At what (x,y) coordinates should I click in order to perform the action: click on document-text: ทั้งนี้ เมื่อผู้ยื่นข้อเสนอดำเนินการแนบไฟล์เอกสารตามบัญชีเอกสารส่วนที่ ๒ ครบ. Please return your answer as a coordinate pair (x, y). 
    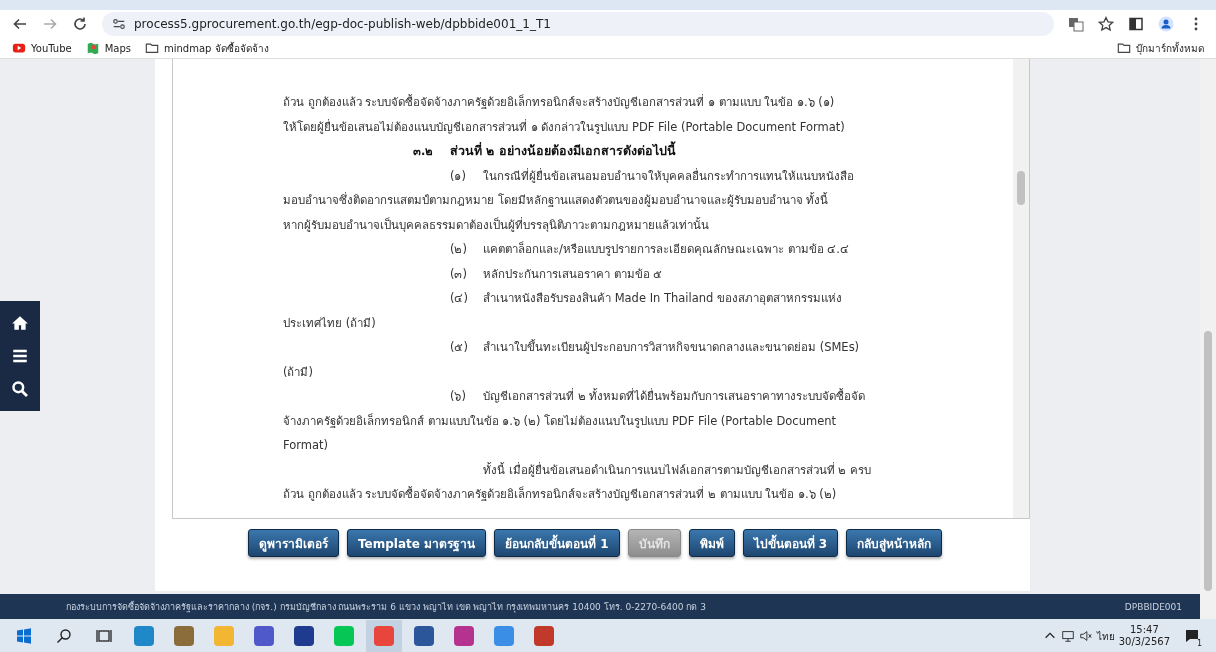
    Looking at the image, I should click on (677, 470).